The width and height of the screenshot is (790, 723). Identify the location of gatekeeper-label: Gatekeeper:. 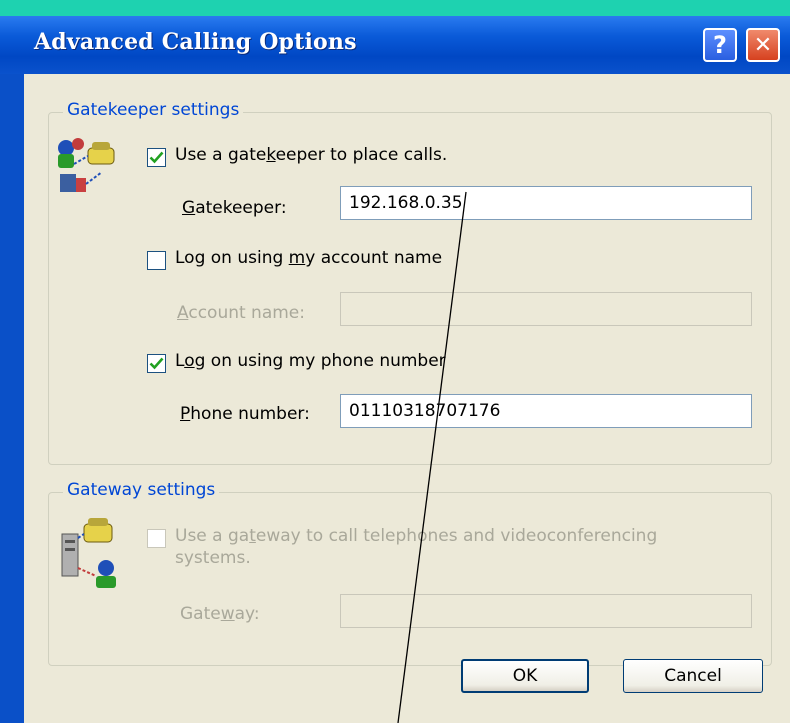
(234, 208).